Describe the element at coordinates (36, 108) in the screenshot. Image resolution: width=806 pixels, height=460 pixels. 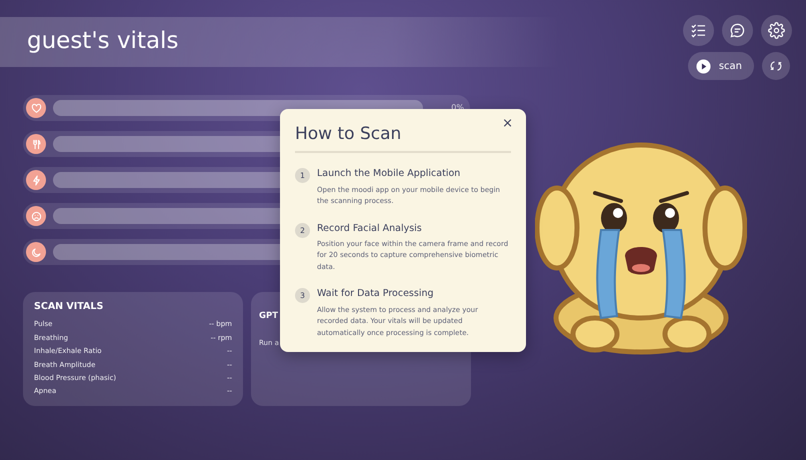
I see `heart-icon` at that location.